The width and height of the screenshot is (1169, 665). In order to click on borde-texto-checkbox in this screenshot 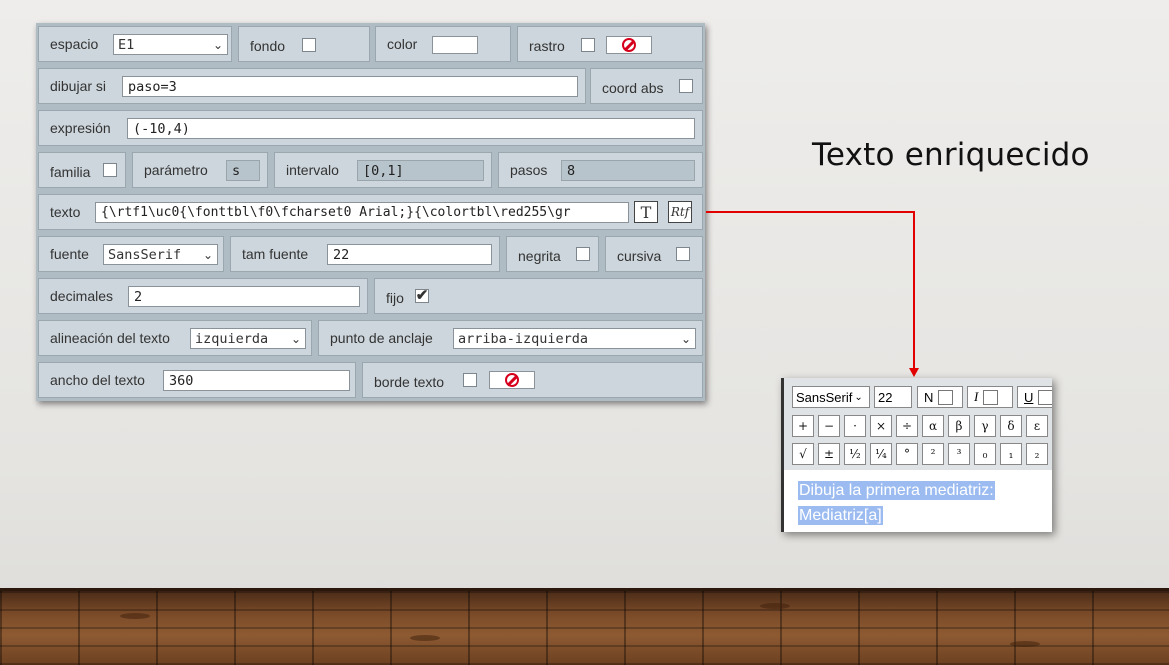, I will do `click(470, 380)`.